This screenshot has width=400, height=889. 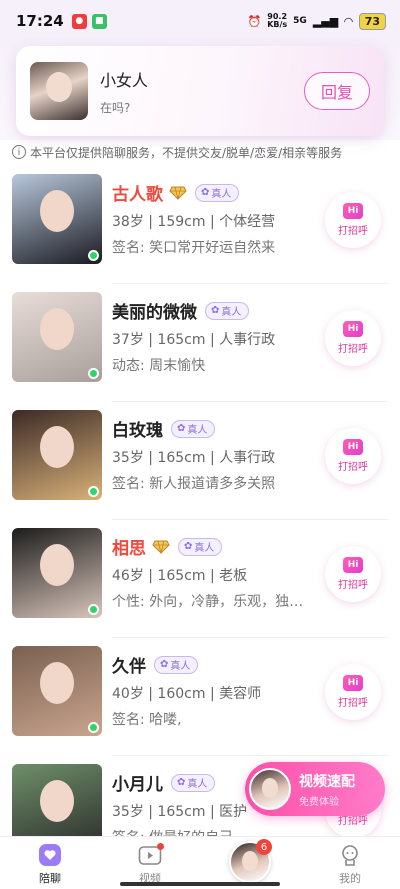 I want to click on game-notification-icon: ■, so click(x=99, y=21).